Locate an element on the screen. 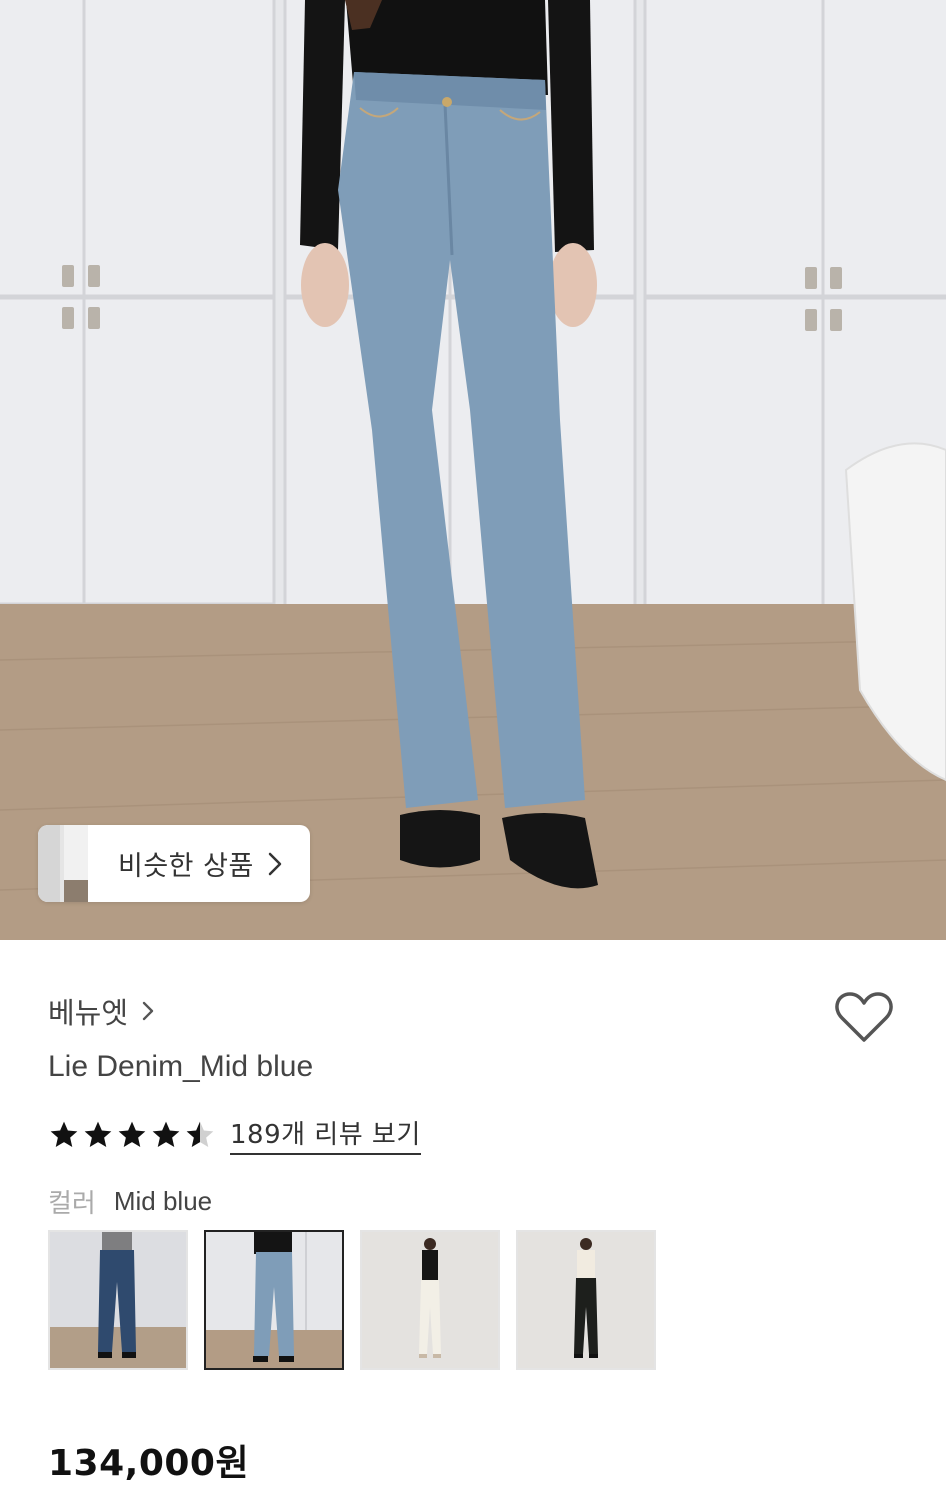 The width and height of the screenshot is (946, 1500). rating-stars is located at coordinates (132, 1135).